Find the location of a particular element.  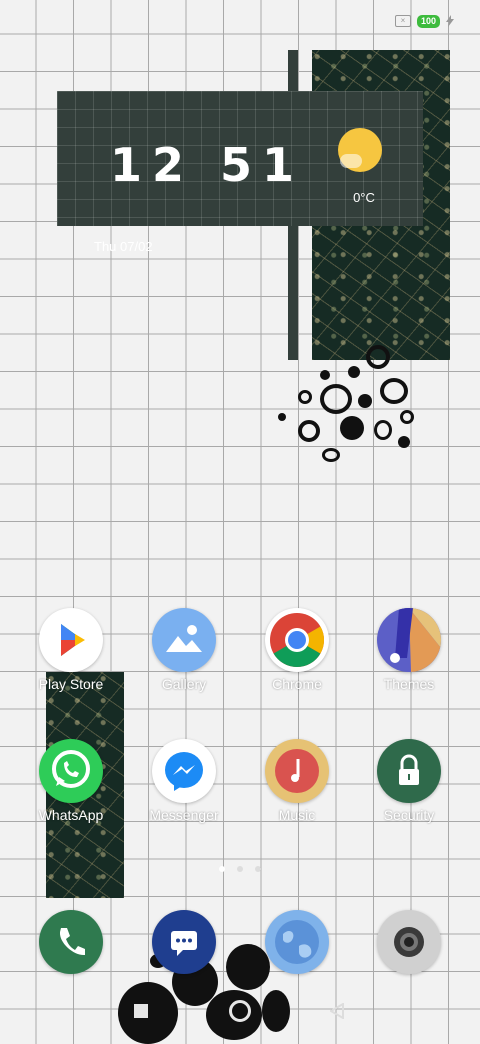

app-messenger: Messenger is located at coordinates (184, 781).